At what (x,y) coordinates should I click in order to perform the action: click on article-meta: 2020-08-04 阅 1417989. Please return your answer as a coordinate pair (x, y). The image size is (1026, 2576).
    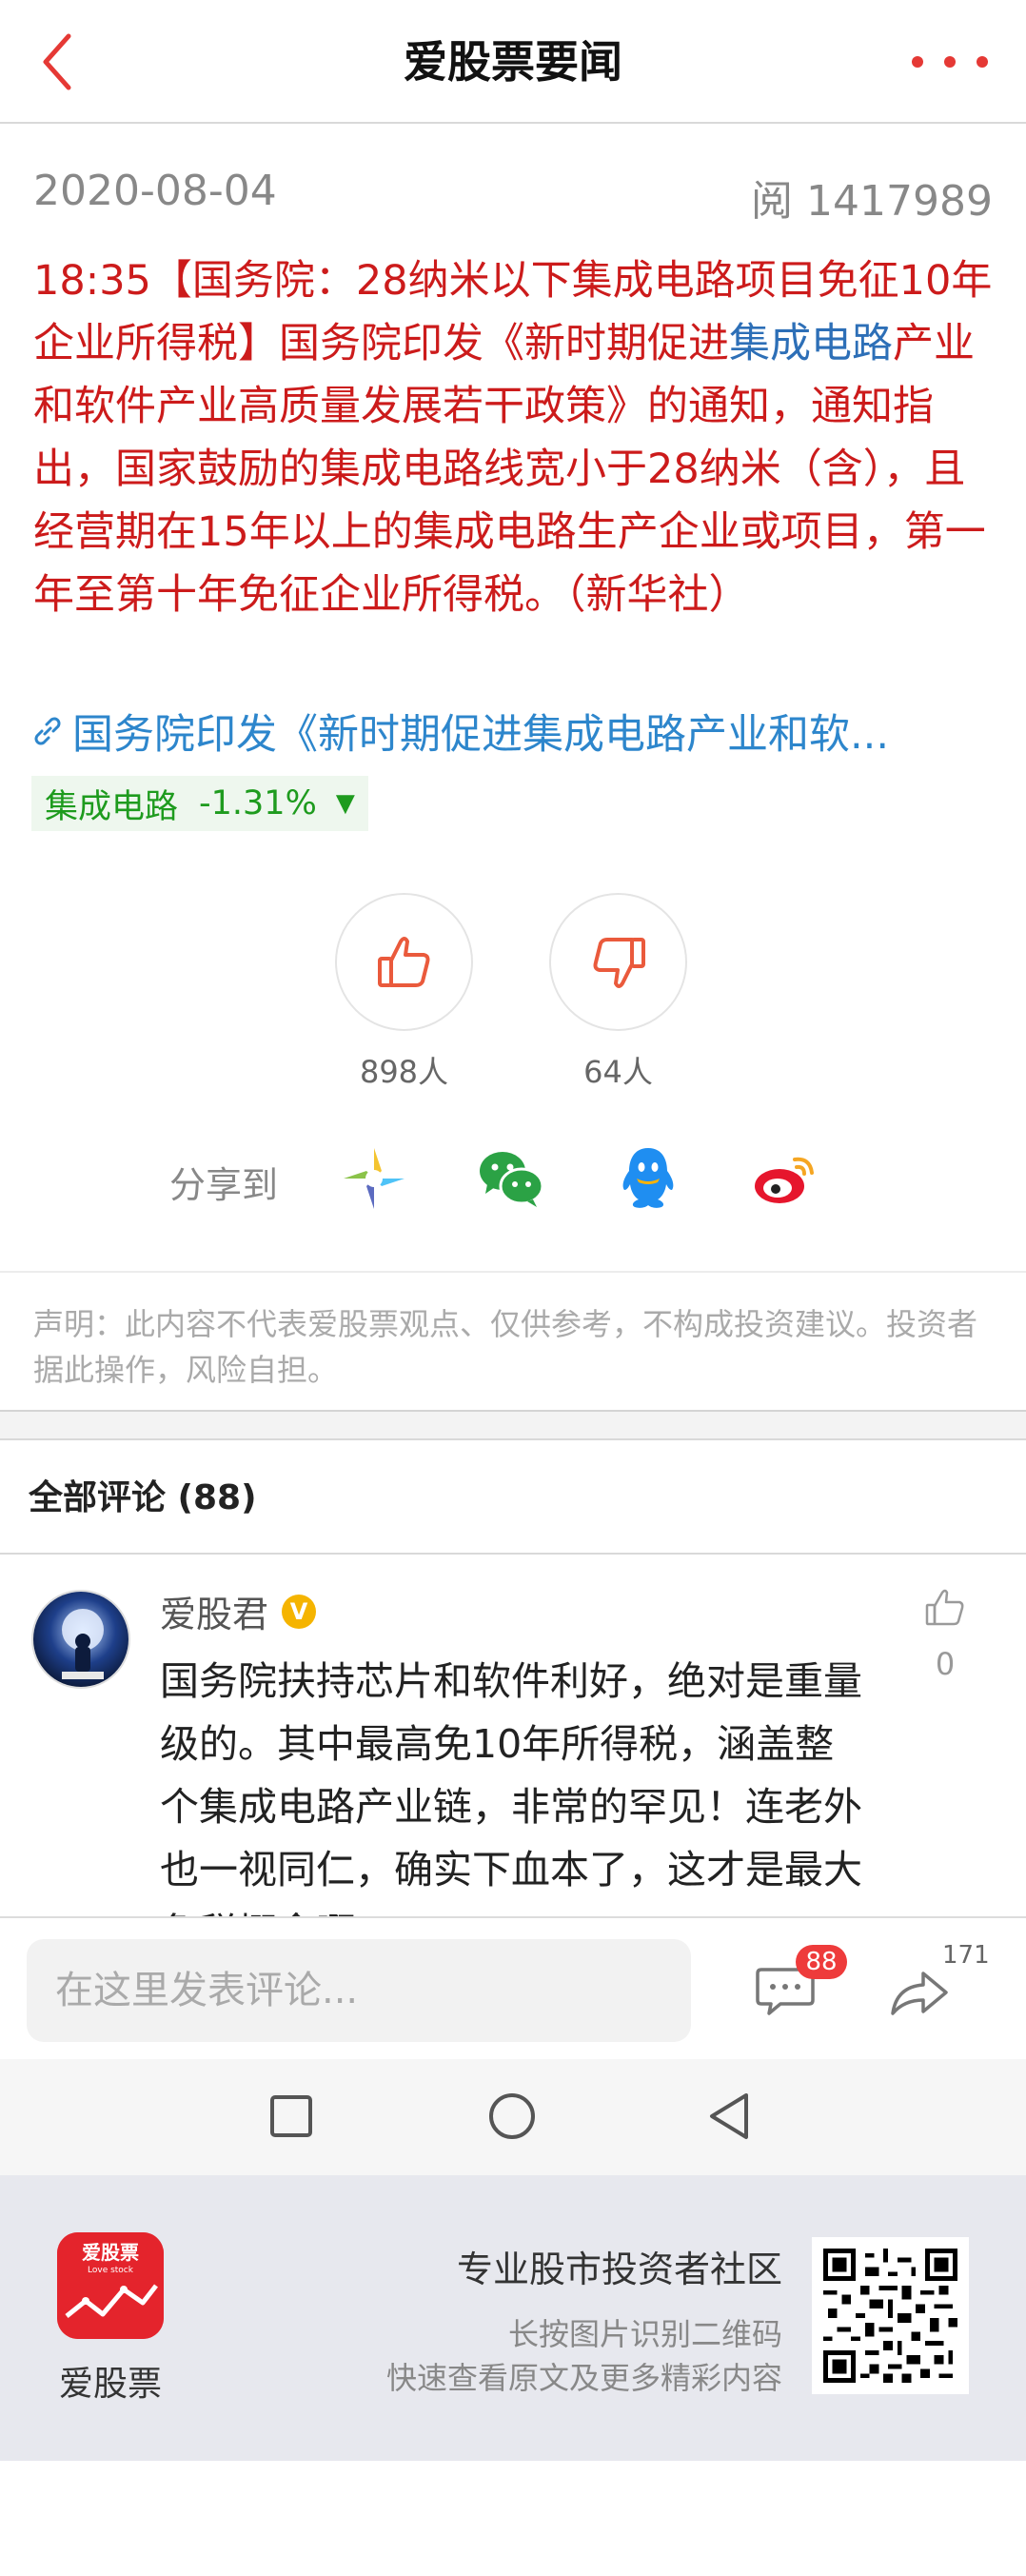
    Looking at the image, I should click on (513, 196).